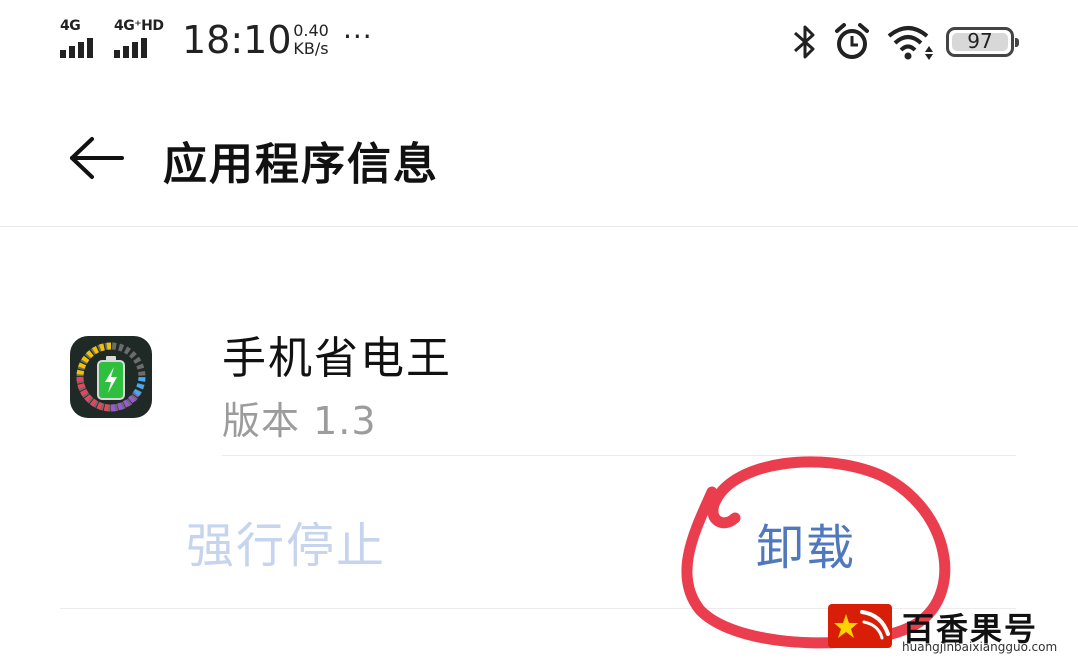 Image resolution: width=1078 pixels, height=658 pixels. Describe the element at coordinates (980, 647) in the screenshot. I see `watermark-url: huangjinbaixiangguo.com` at that location.